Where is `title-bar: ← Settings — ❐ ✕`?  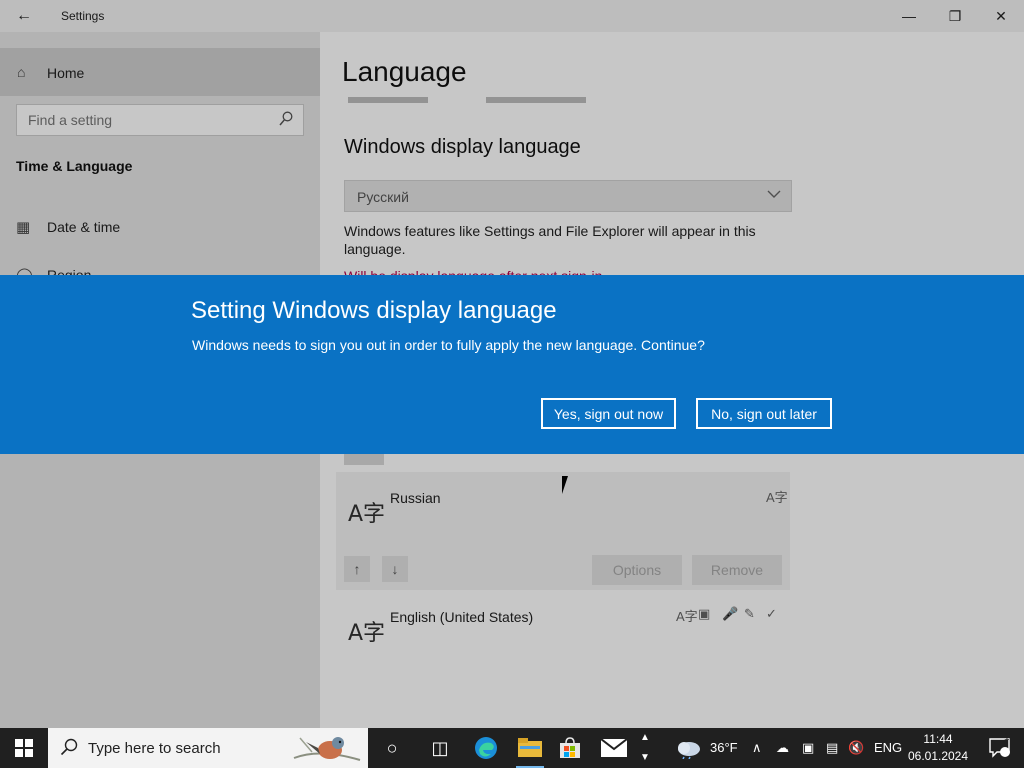 title-bar: ← Settings — ❐ ✕ is located at coordinates (512, 16).